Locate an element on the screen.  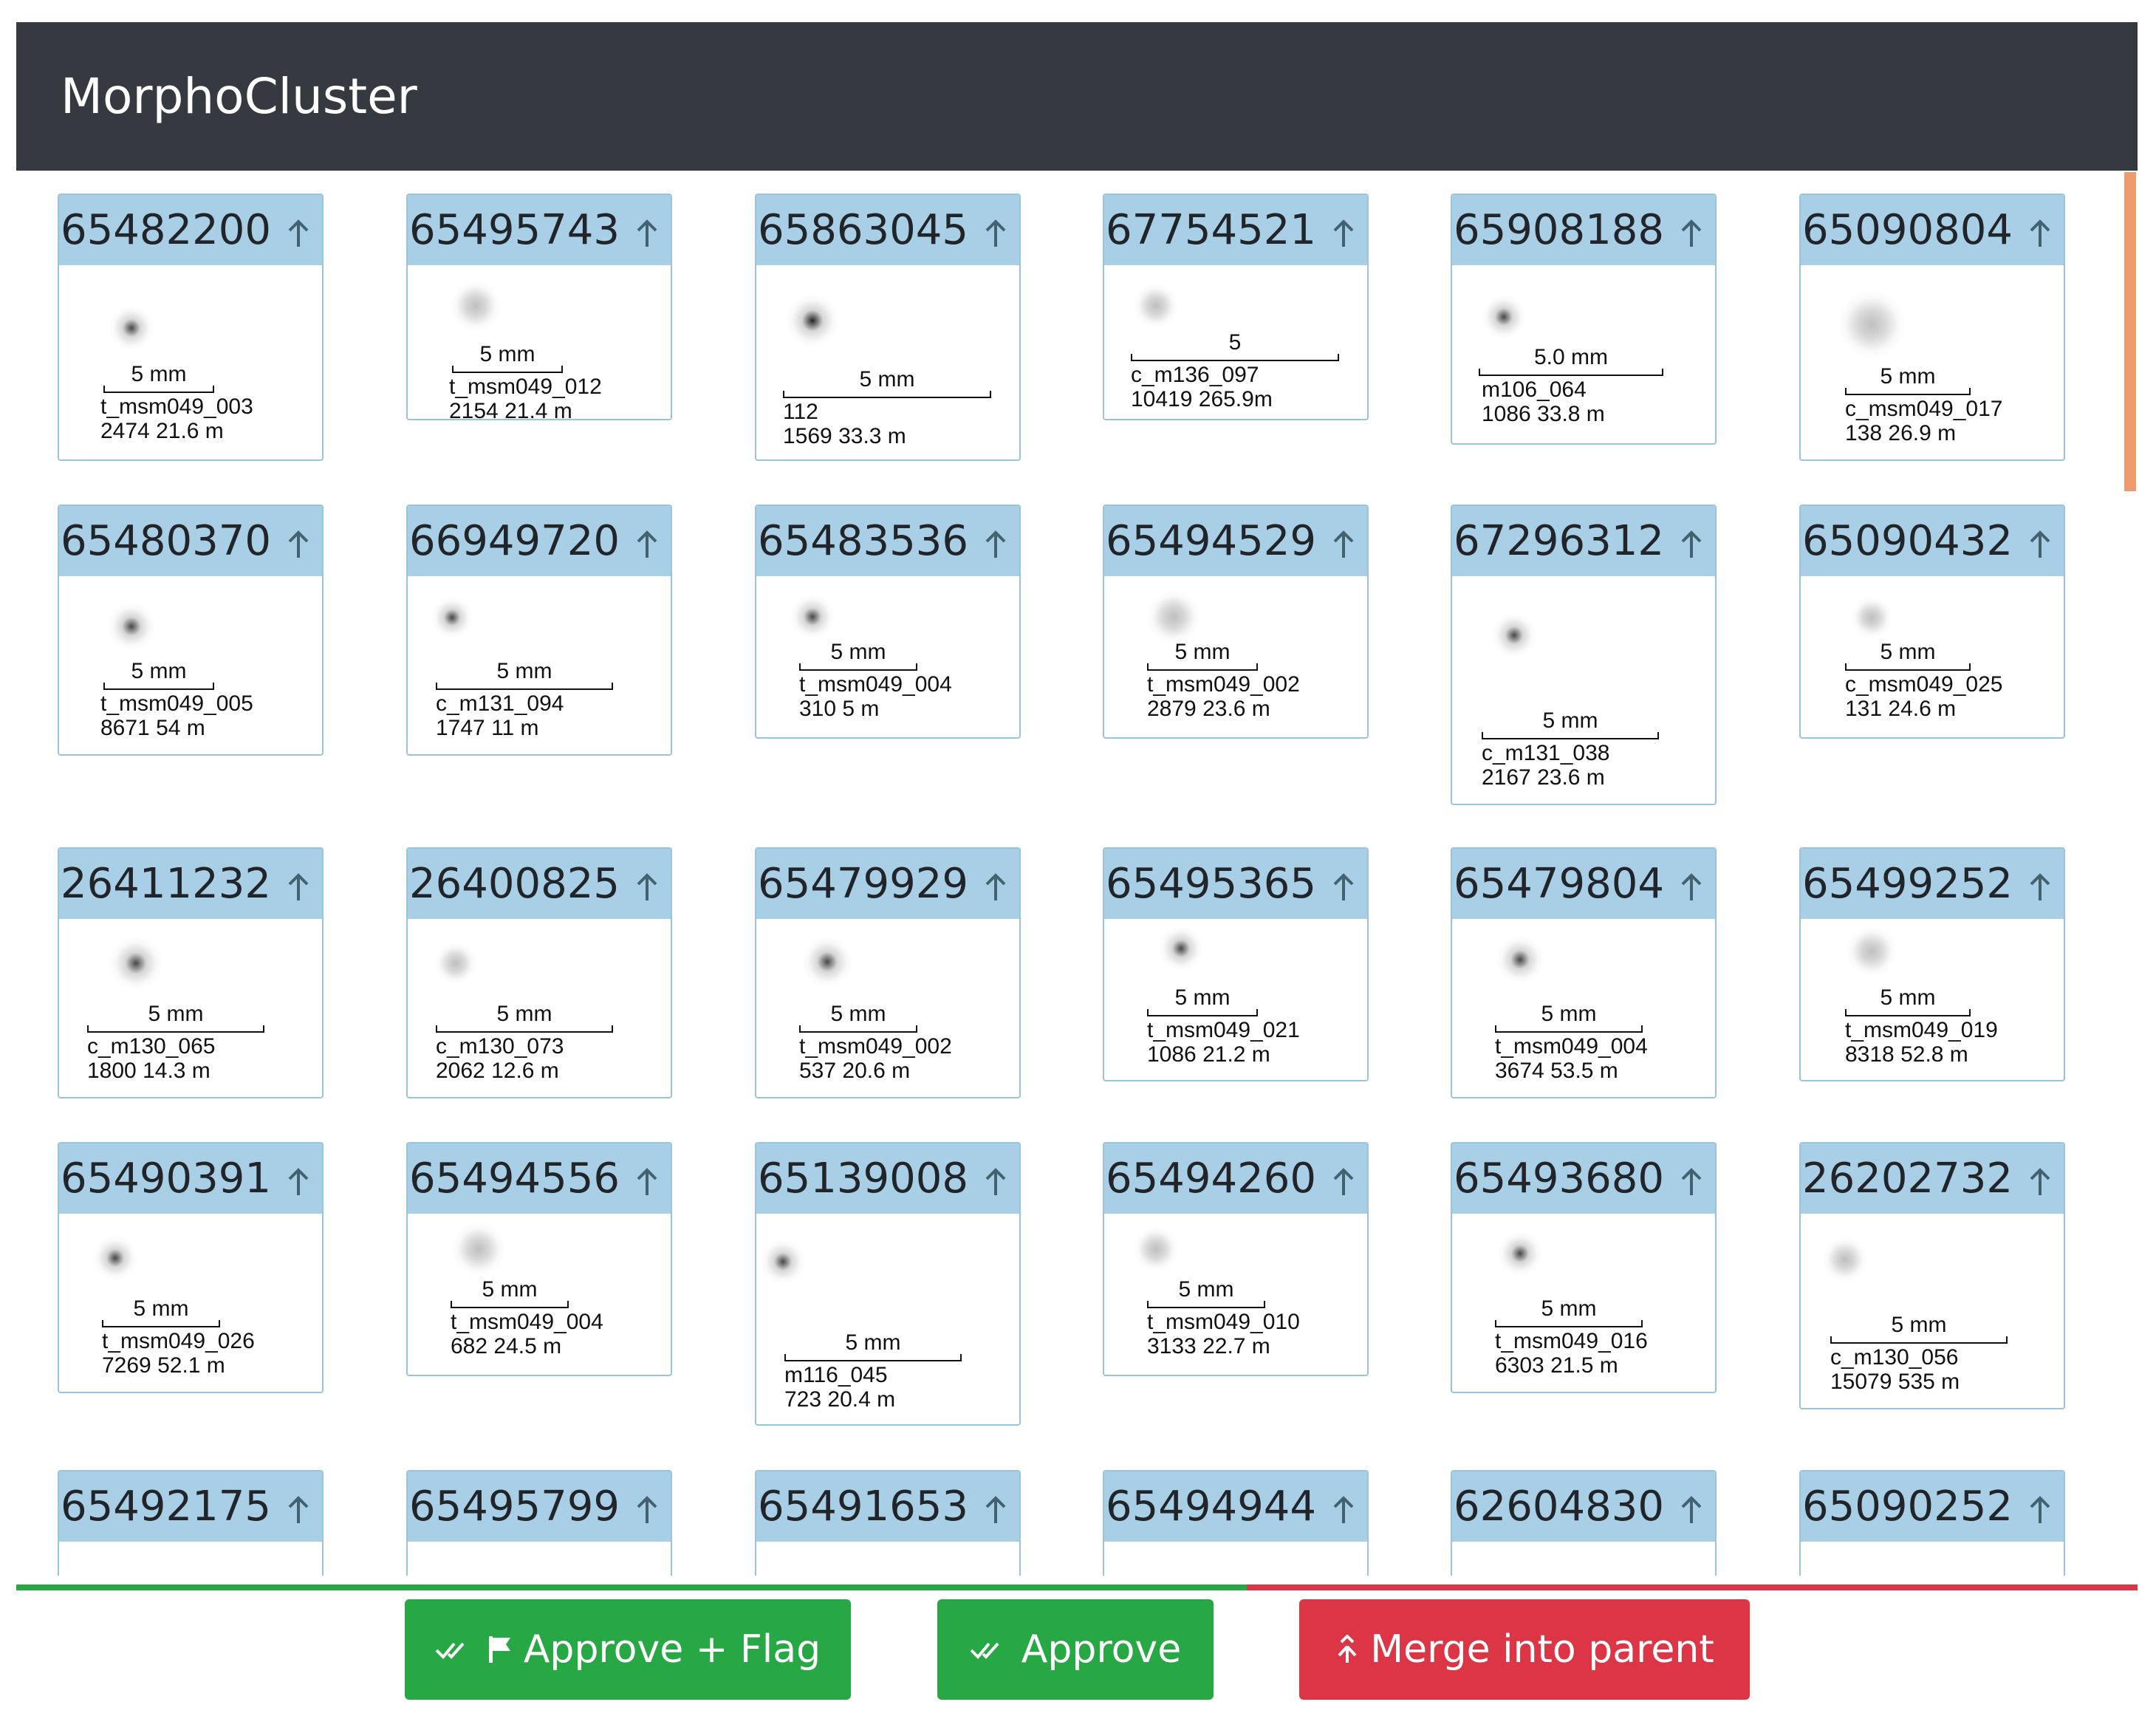
object-card: 65495743 5 mm t_msm049_012 2154 21.4 m is located at coordinates (539, 307).